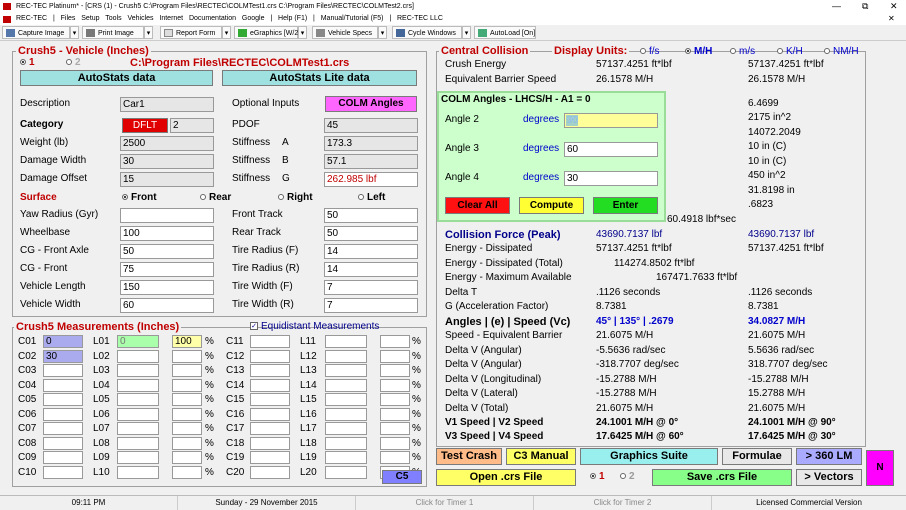 Image resolution: width=906 pixels, height=510 pixels. What do you see at coordinates (829, 477) in the screenshot?
I see `vectors-button: > Vectors` at bounding box center [829, 477].